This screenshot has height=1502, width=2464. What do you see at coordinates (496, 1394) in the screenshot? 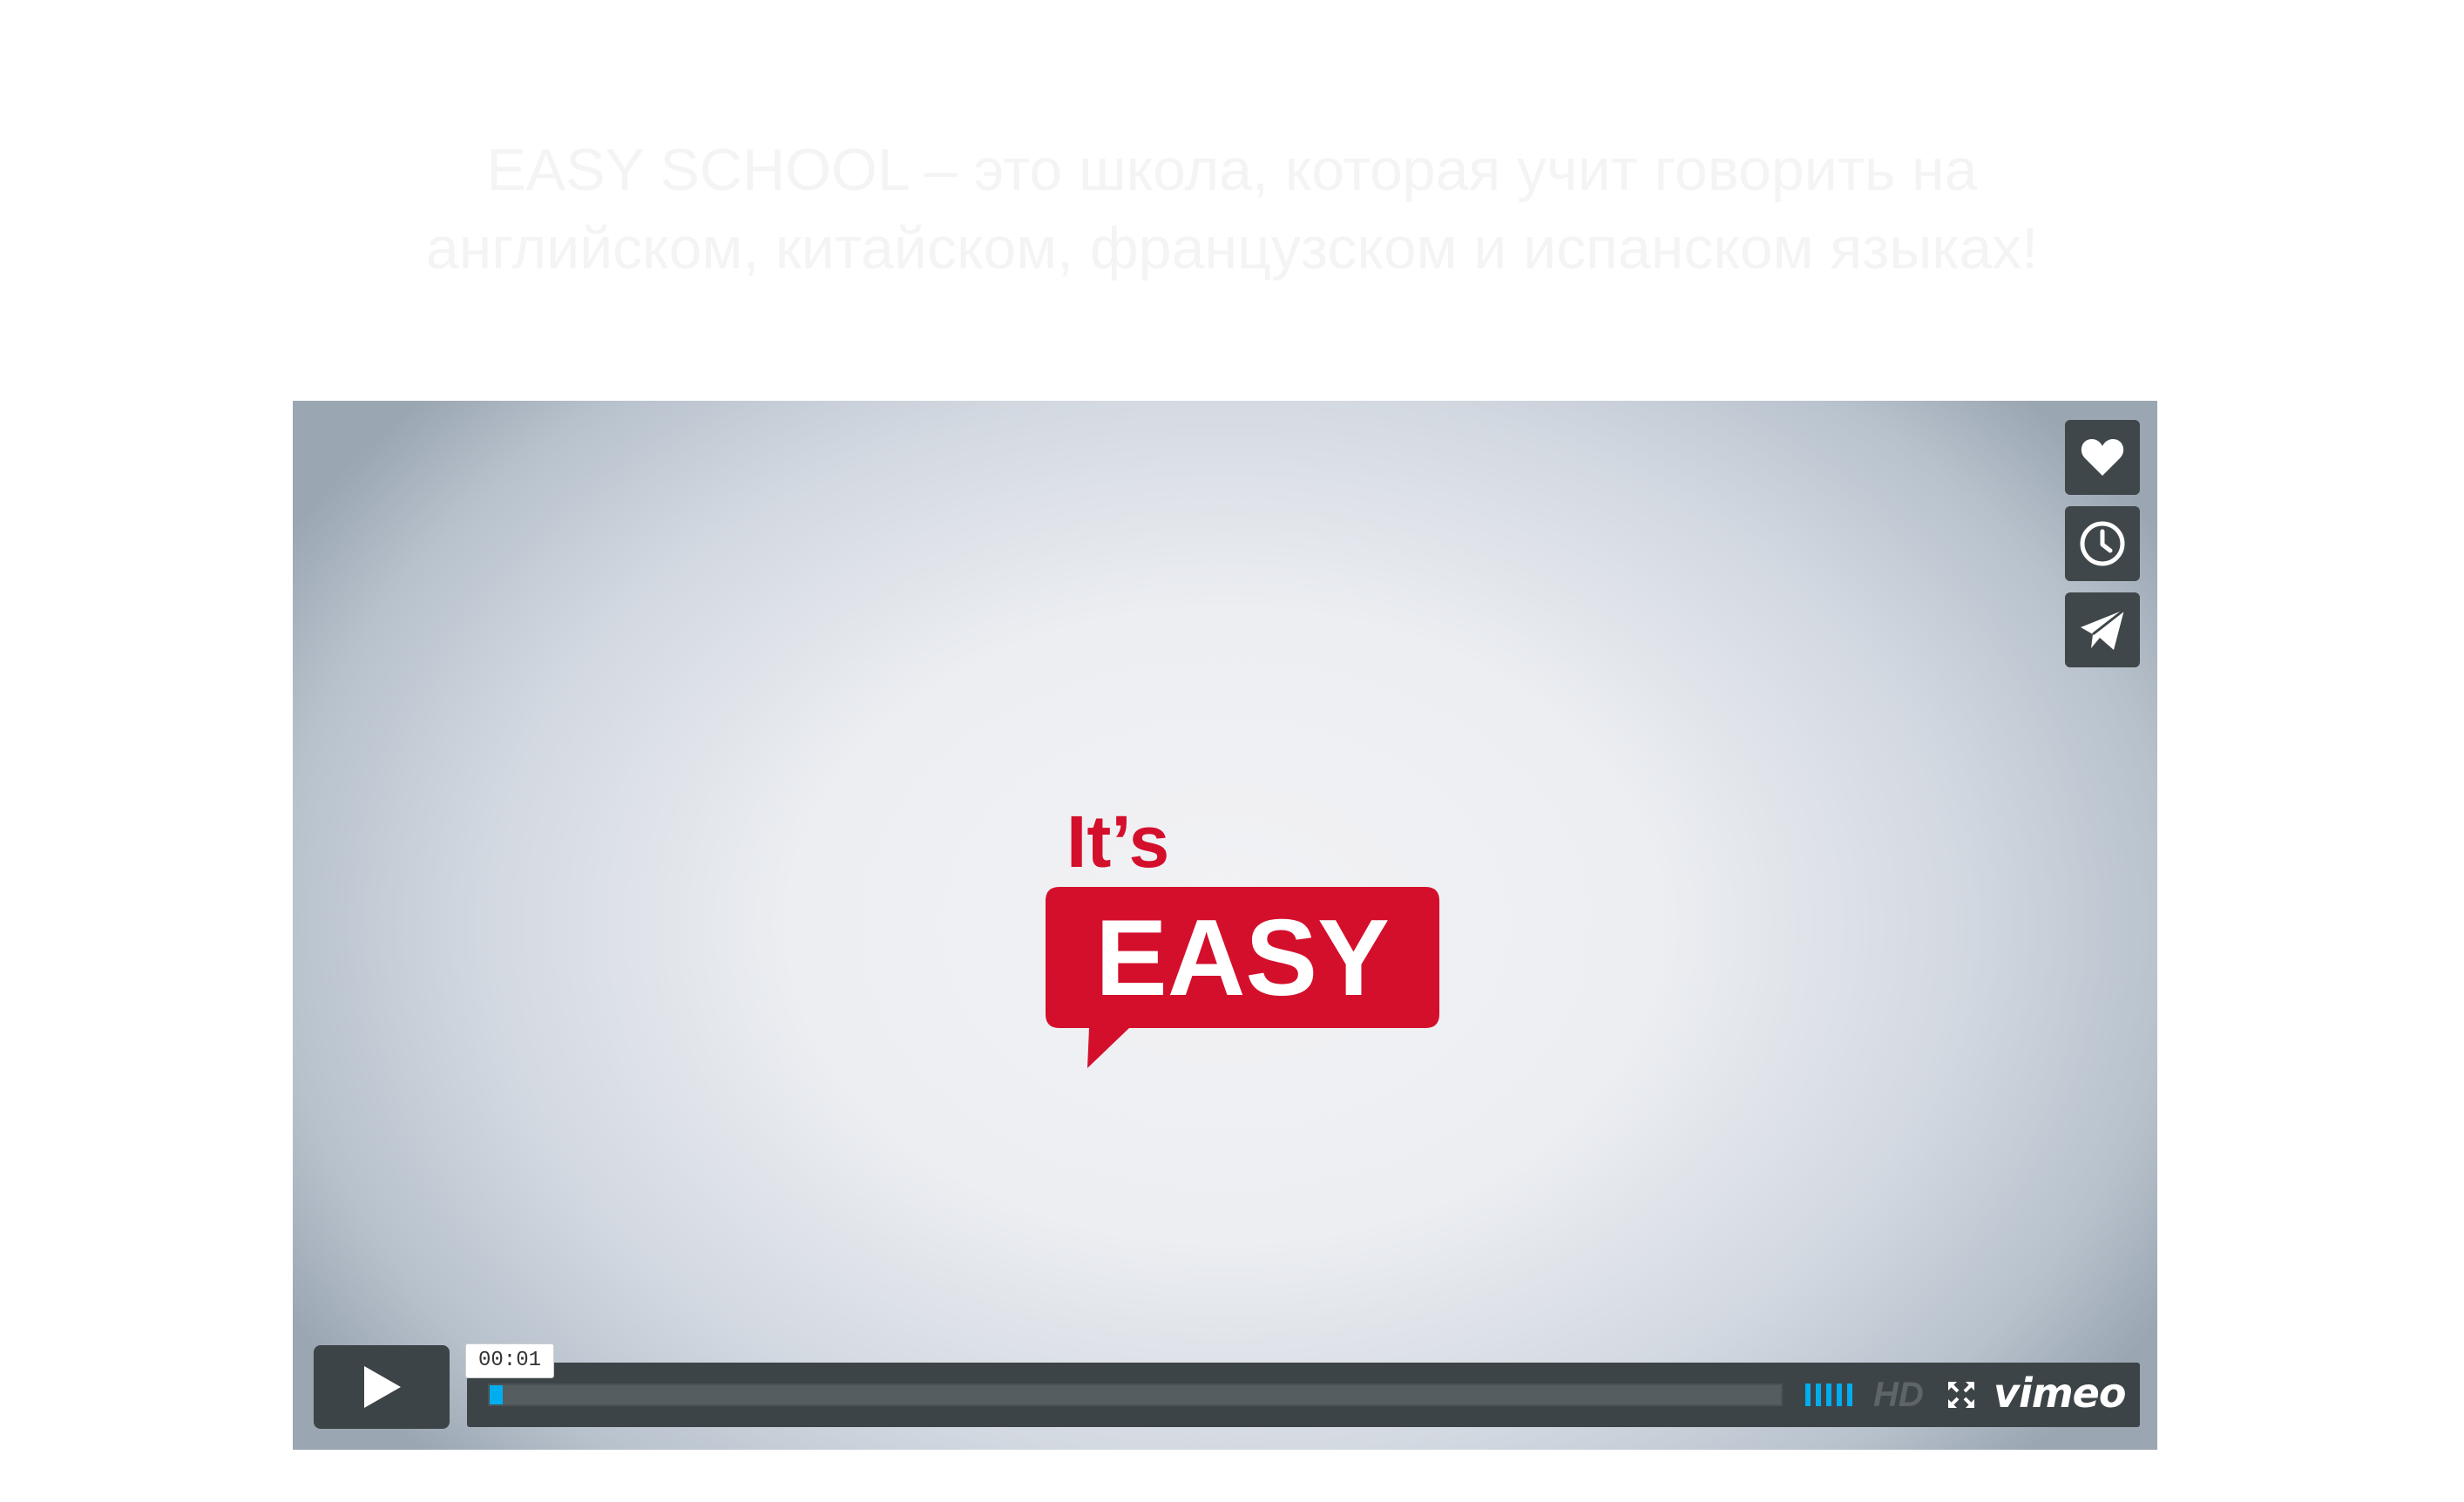
I see `progress-fill` at bounding box center [496, 1394].